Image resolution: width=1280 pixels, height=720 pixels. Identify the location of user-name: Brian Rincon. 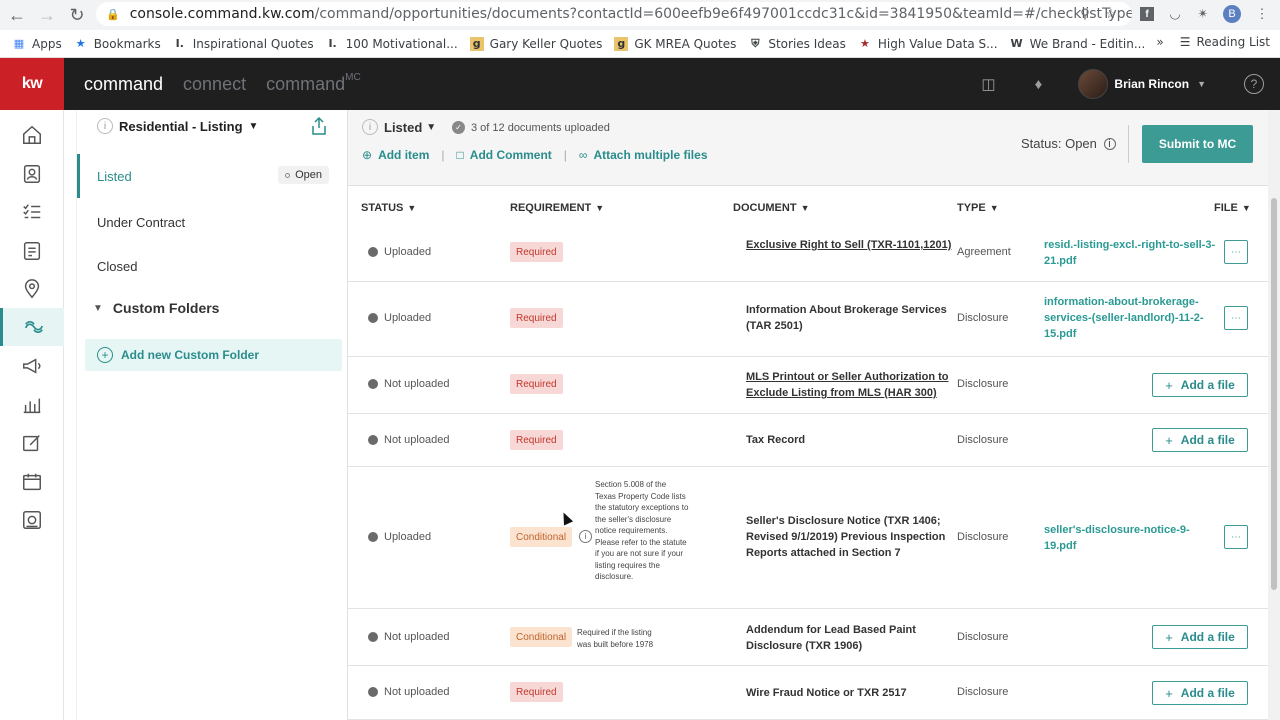
(1151, 84).